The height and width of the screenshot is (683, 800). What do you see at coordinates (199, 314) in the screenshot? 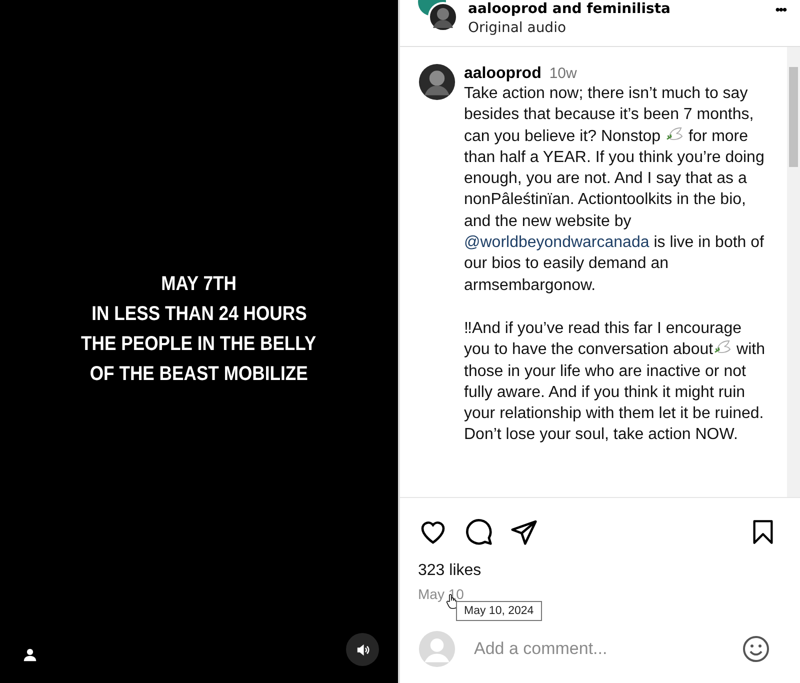
I see `video-caption-line: IN LESS THAN 24 HOURS` at bounding box center [199, 314].